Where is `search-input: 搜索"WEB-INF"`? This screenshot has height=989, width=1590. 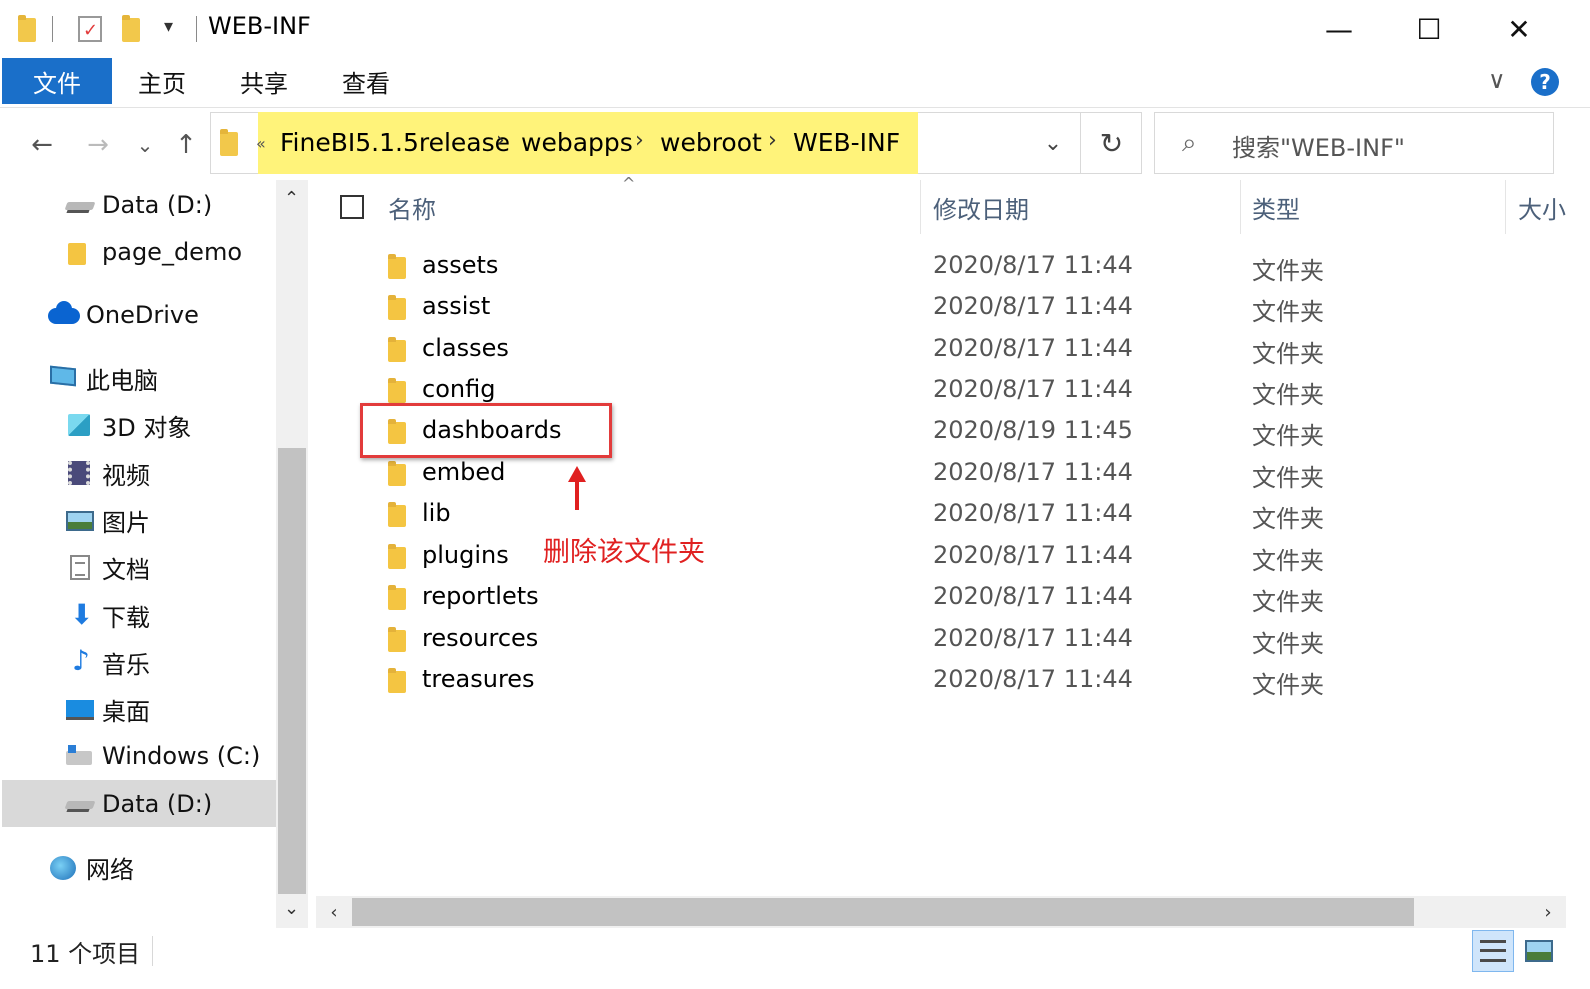
search-input: 搜索"WEB-INF" is located at coordinates (1318, 145).